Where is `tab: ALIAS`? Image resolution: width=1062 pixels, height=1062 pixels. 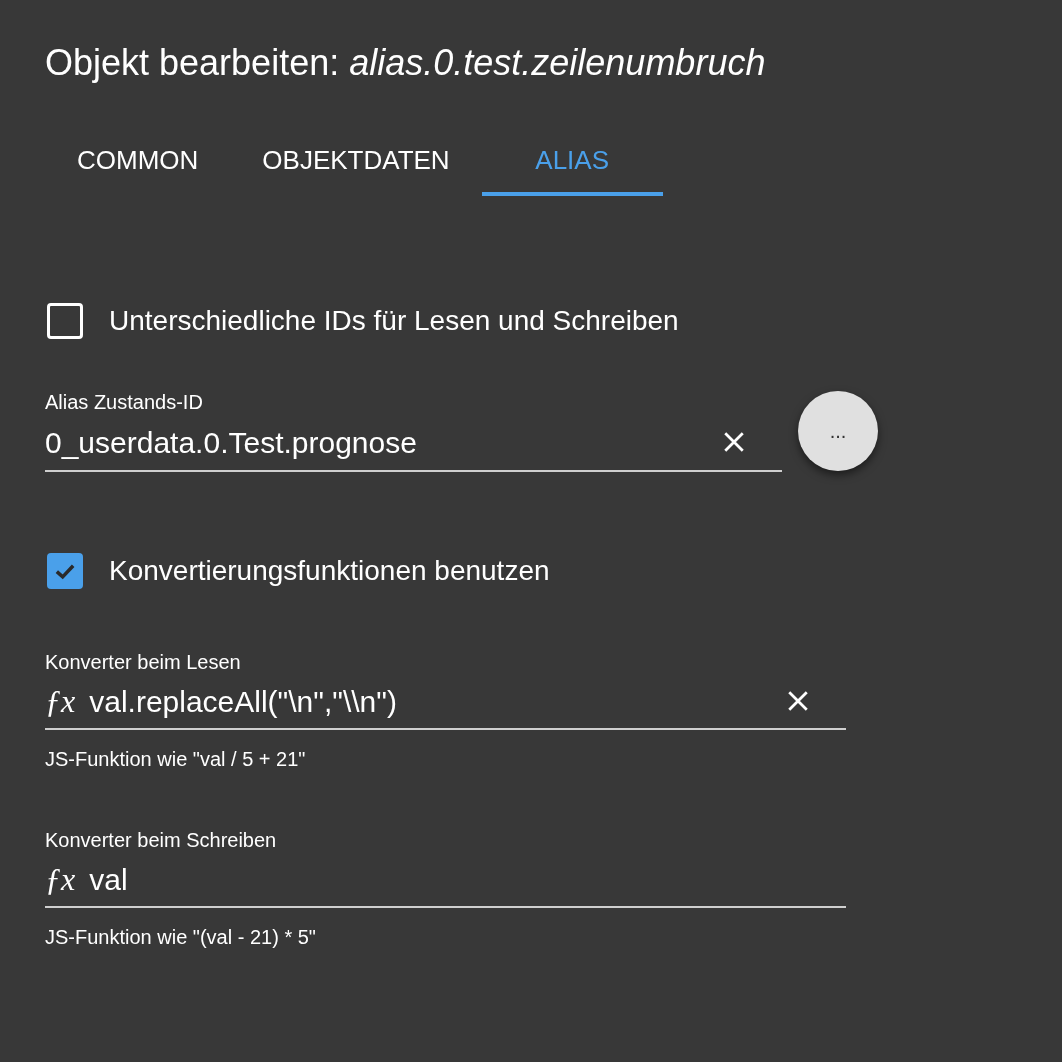
tab: ALIAS is located at coordinates (572, 162).